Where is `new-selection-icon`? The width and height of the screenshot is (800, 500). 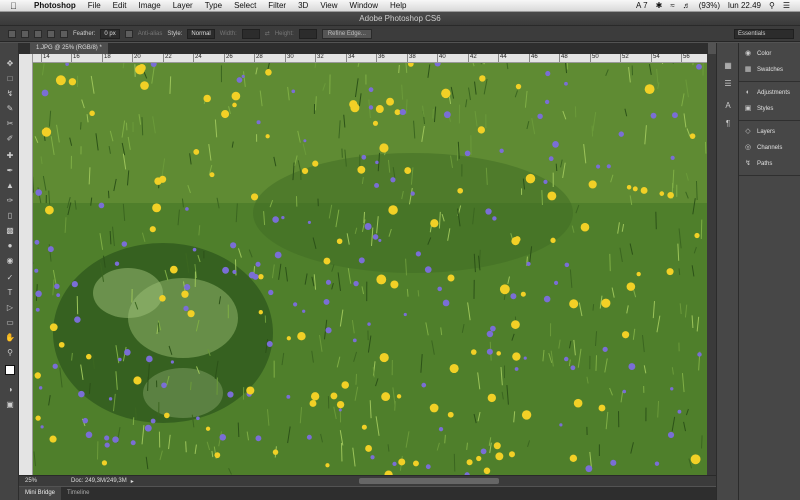 new-selection-icon is located at coordinates (25, 33).